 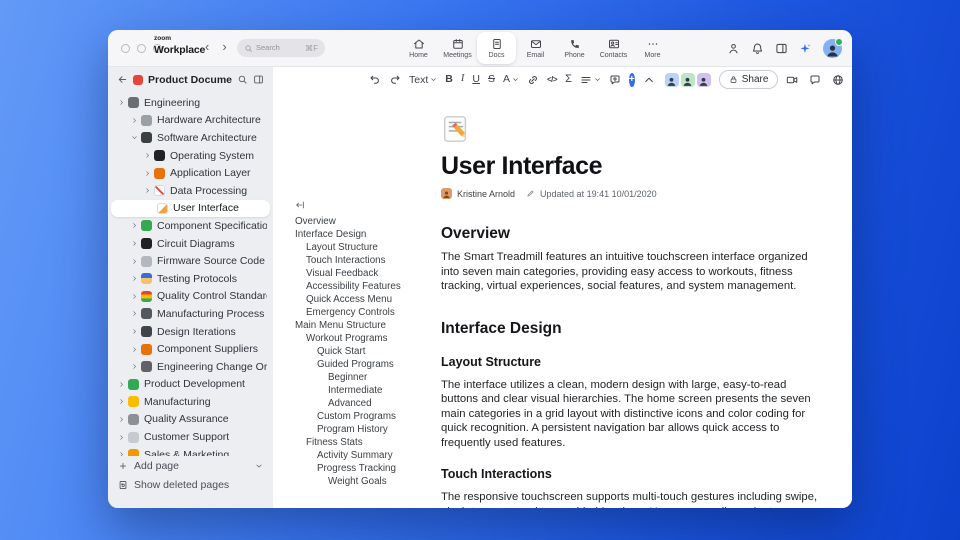 What do you see at coordinates (375, 80) in the screenshot?
I see `undo-button` at bounding box center [375, 80].